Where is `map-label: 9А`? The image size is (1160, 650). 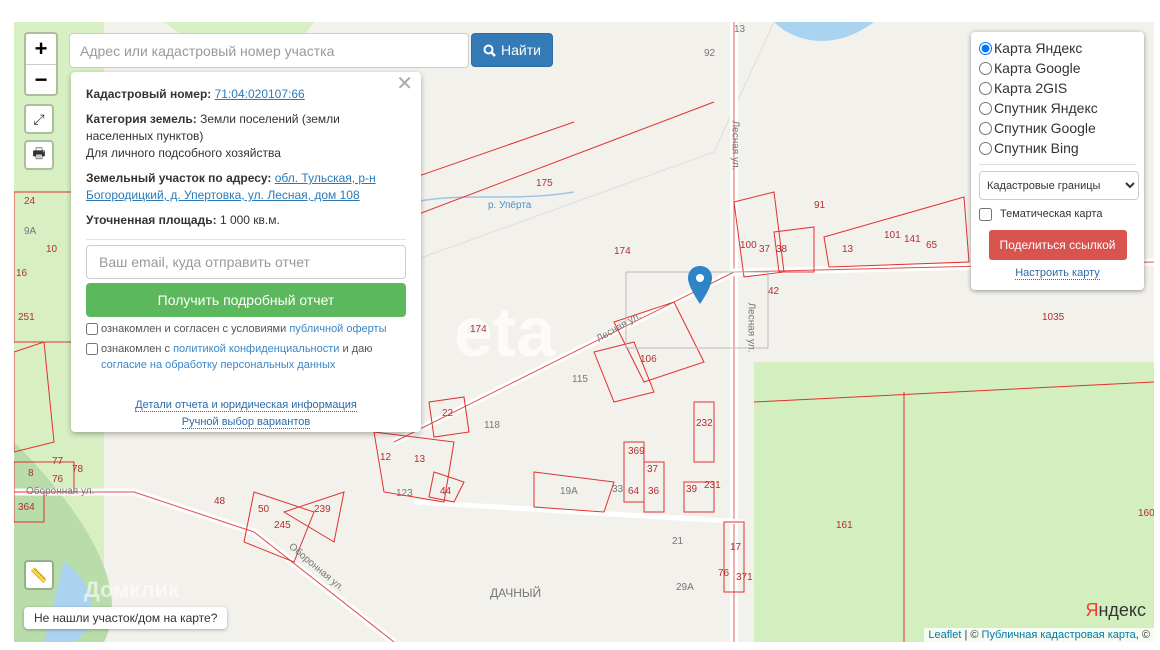 map-label: 9А is located at coordinates (30, 231).